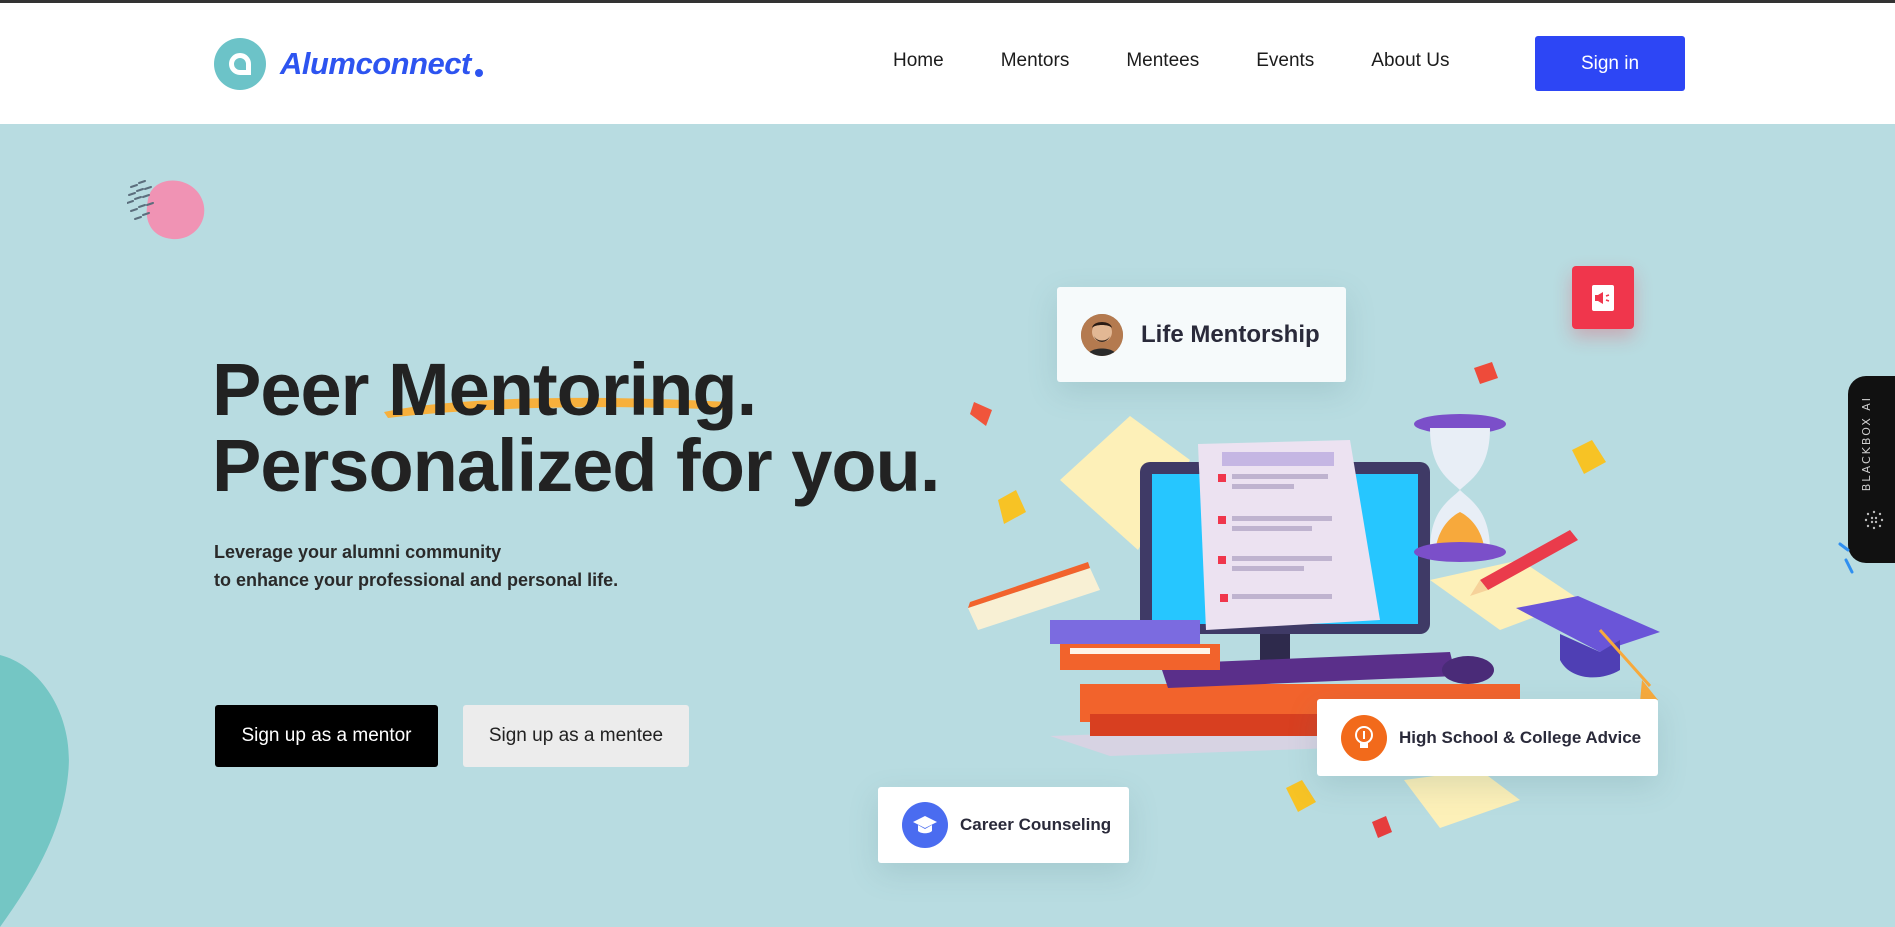 The width and height of the screenshot is (1895, 927). Describe the element at coordinates (326, 736) in the screenshot. I see `signup-mentor-button: Sign up as a mentor` at that location.